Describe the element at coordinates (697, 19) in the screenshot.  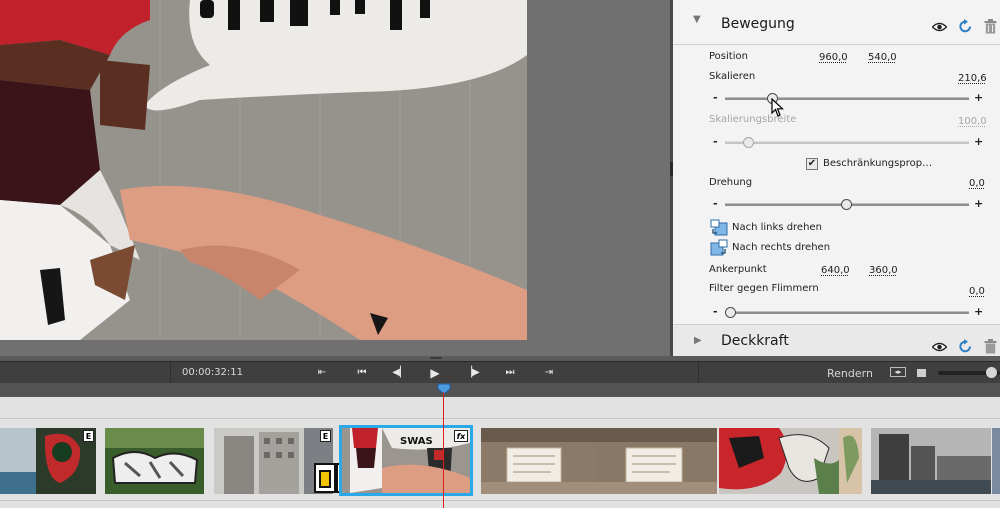
I see `collapse-triangle-icon: ▼` at that location.